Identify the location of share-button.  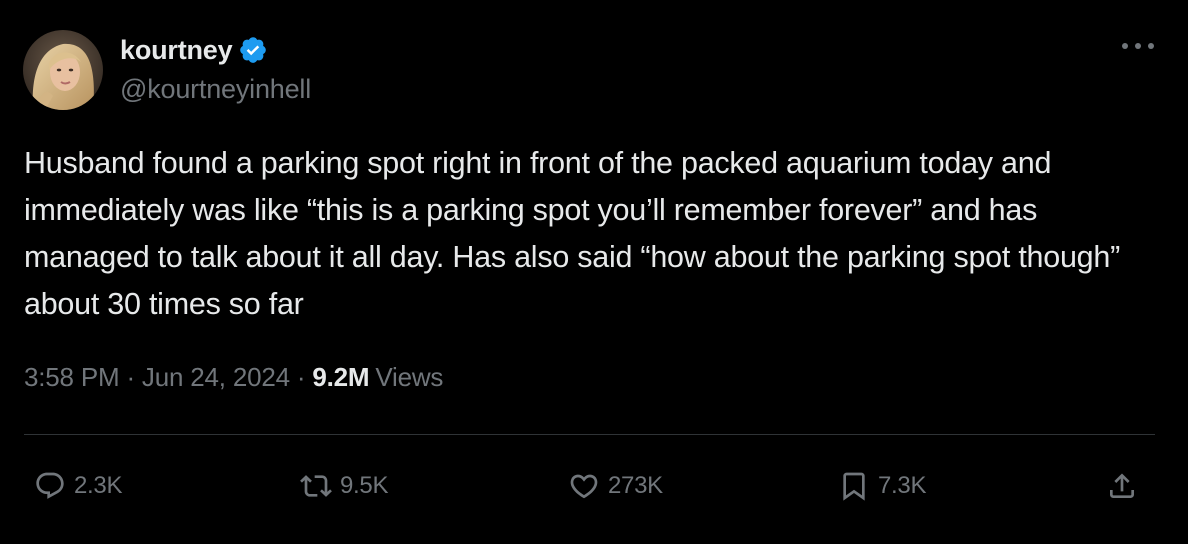
(1122, 486).